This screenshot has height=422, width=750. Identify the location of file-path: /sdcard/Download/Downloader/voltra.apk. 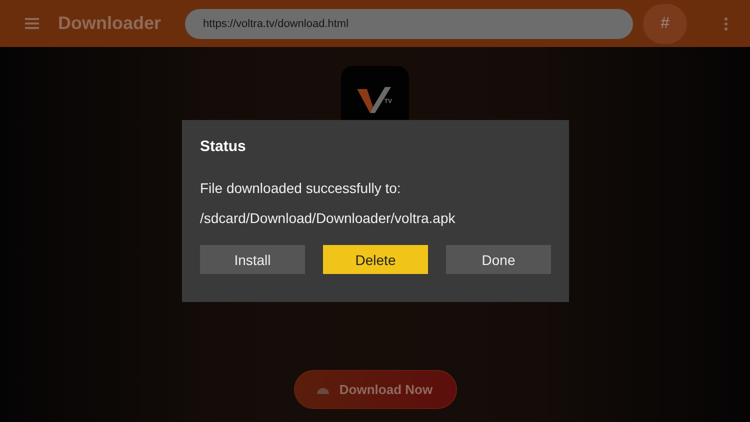
(328, 218).